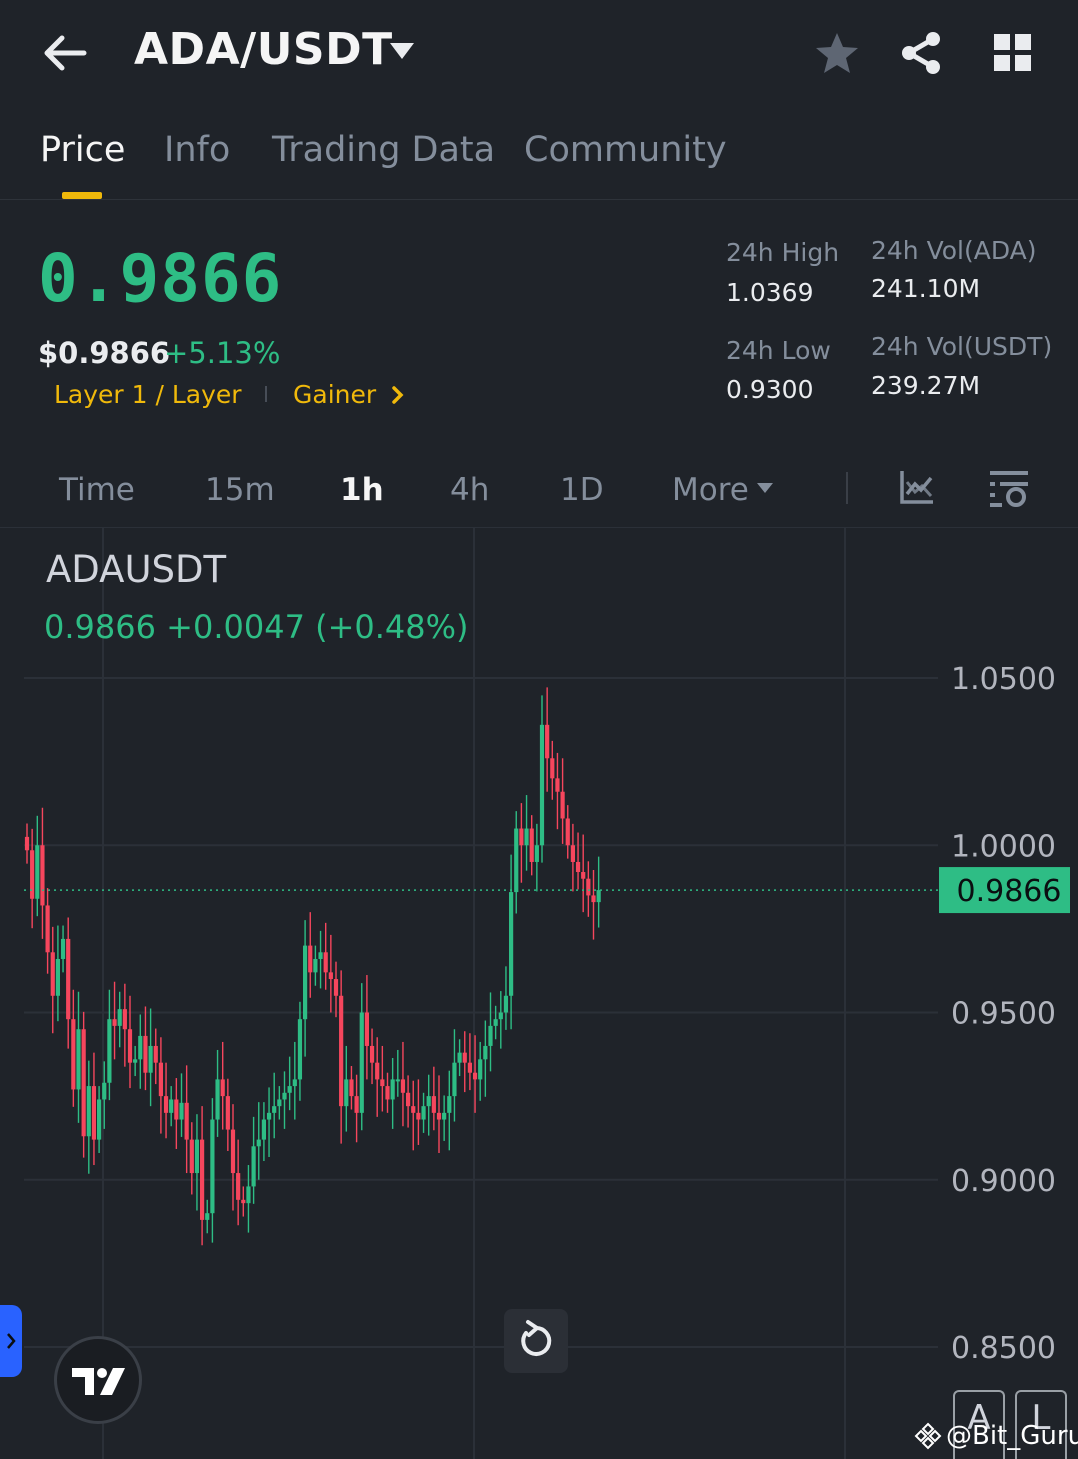 The image size is (1078, 1459). Describe the element at coordinates (710, 490) in the screenshot. I see `interval-more: More` at that location.